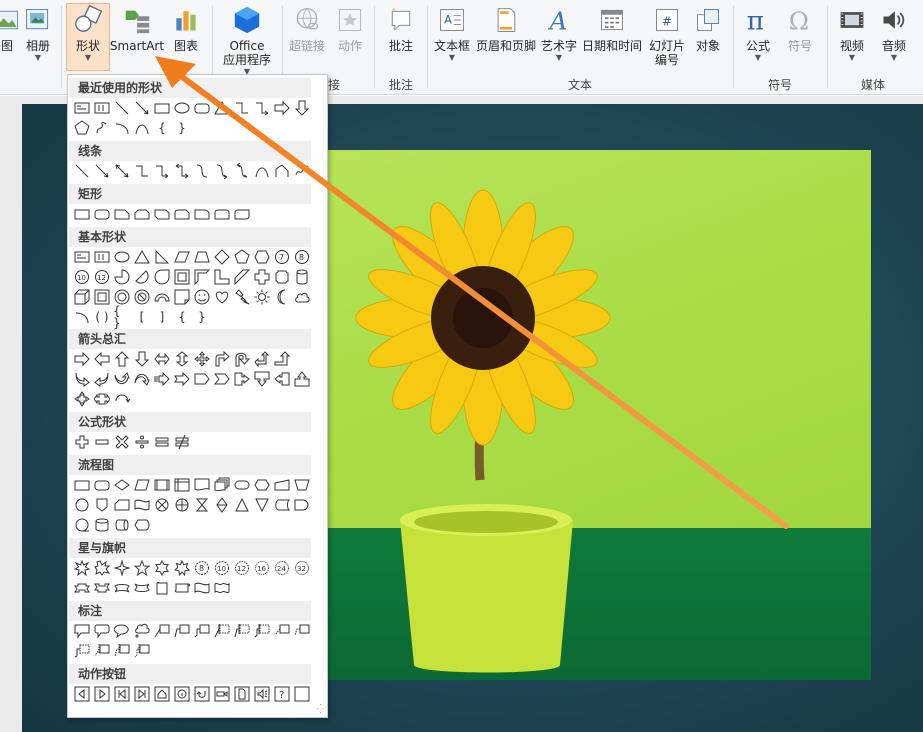 This screenshot has height=732, width=923. Describe the element at coordinates (102, 694) in the screenshot. I see `action-forward-icon` at that location.